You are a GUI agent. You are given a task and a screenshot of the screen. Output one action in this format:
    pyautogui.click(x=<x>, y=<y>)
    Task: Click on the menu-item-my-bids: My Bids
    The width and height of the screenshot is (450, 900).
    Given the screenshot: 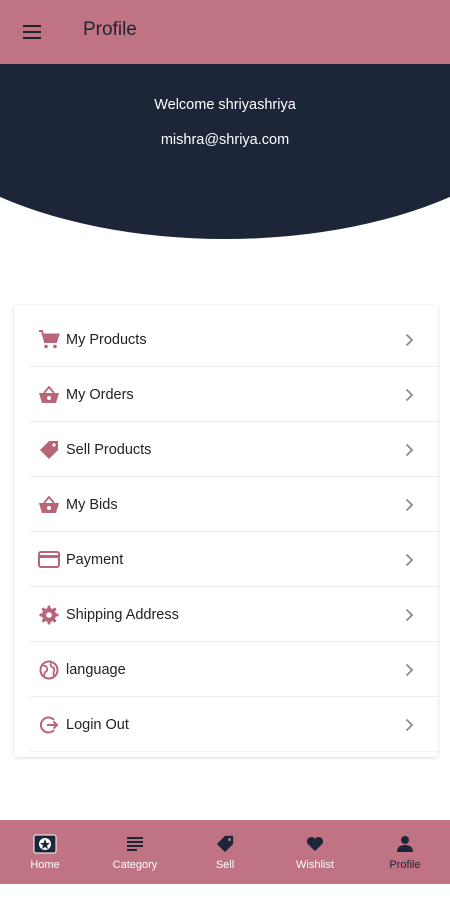 What is the action you would take?
    pyautogui.click(x=234, y=505)
    